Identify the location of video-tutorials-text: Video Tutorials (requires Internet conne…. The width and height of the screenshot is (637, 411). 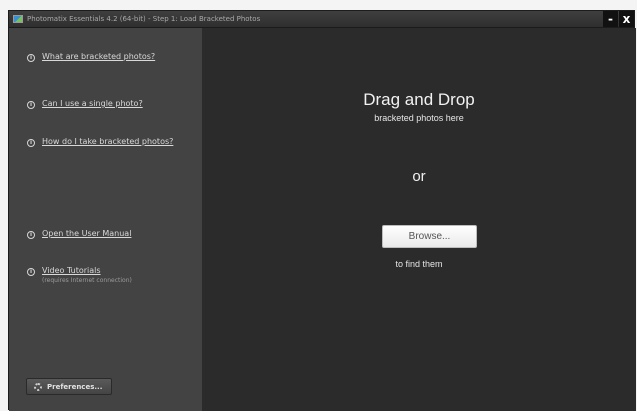
(87, 275).